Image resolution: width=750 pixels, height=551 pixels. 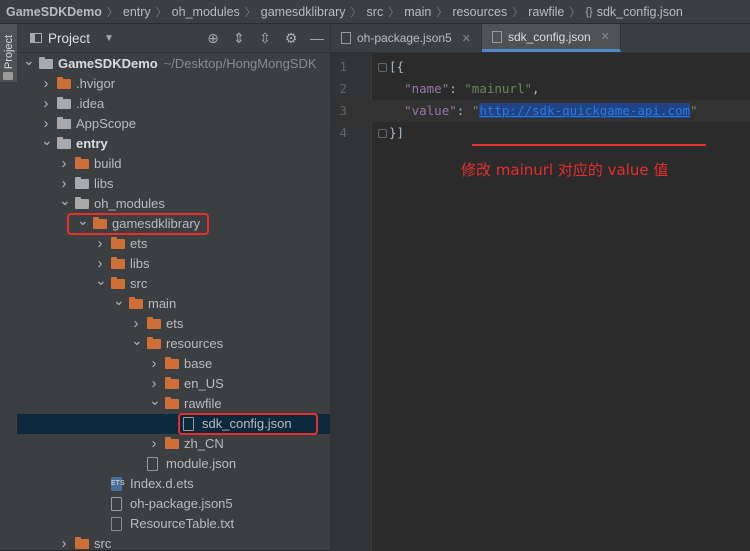 What do you see at coordinates (173, 343) in the screenshot?
I see `tree-item: ⌄ resources` at bounding box center [173, 343].